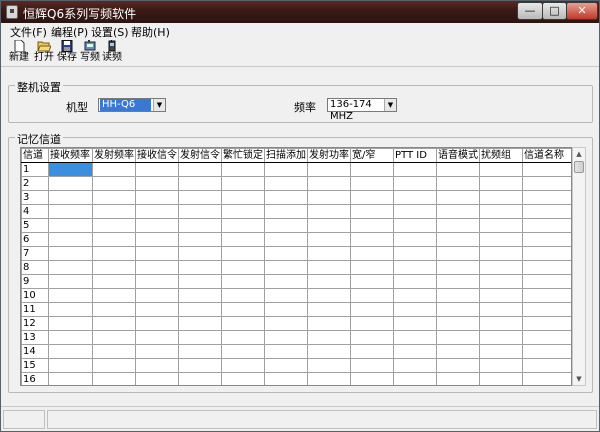 This screenshot has width=600, height=432. What do you see at coordinates (579, 154) in the screenshot?
I see `scroll-up-arrow-icon: ▲` at bounding box center [579, 154].